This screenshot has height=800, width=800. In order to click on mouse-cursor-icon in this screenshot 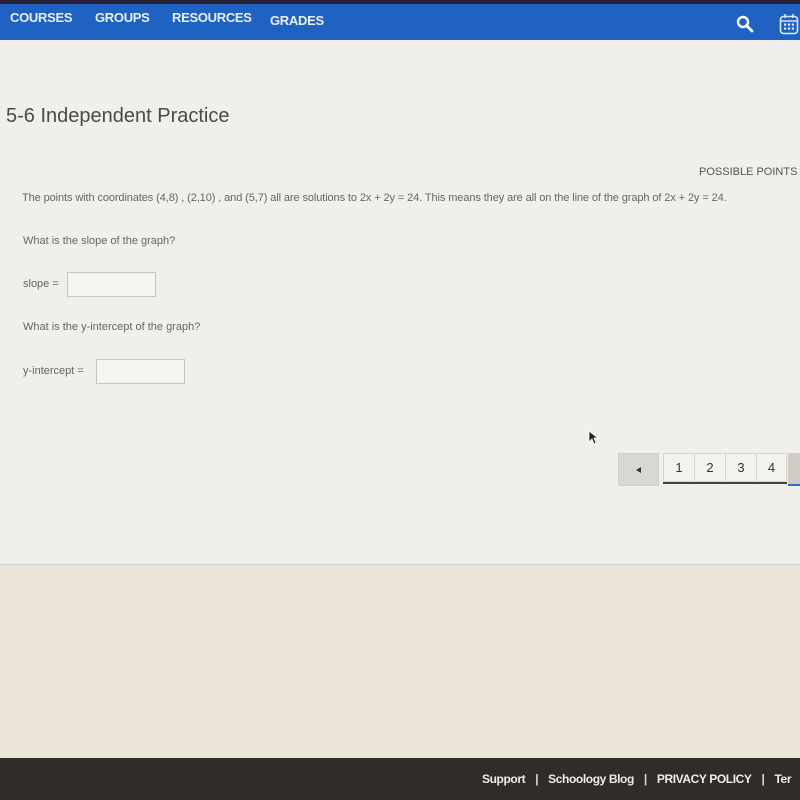, I will do `click(594, 437)`.